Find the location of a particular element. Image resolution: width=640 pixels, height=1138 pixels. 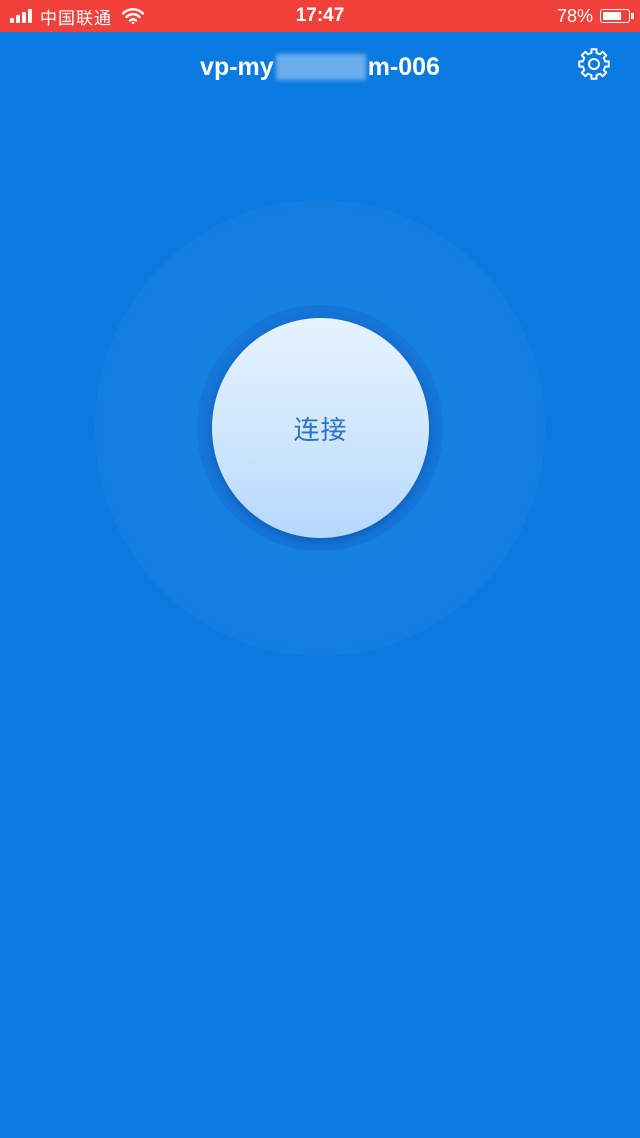

gear-icon is located at coordinates (594, 64).